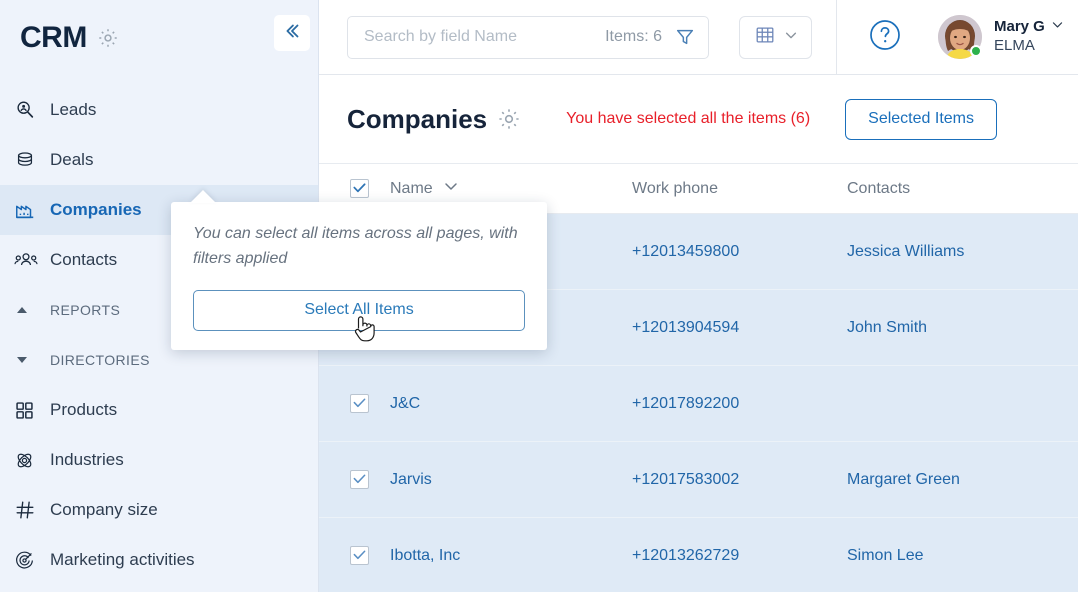 The image size is (1078, 592). I want to click on column-header-contacts: Contacts, so click(962, 189).